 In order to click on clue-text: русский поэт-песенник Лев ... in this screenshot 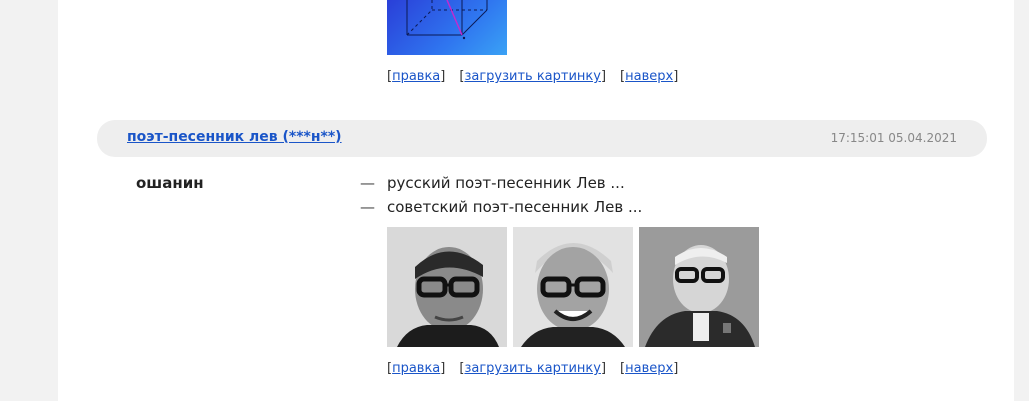, I will do `click(506, 183)`.